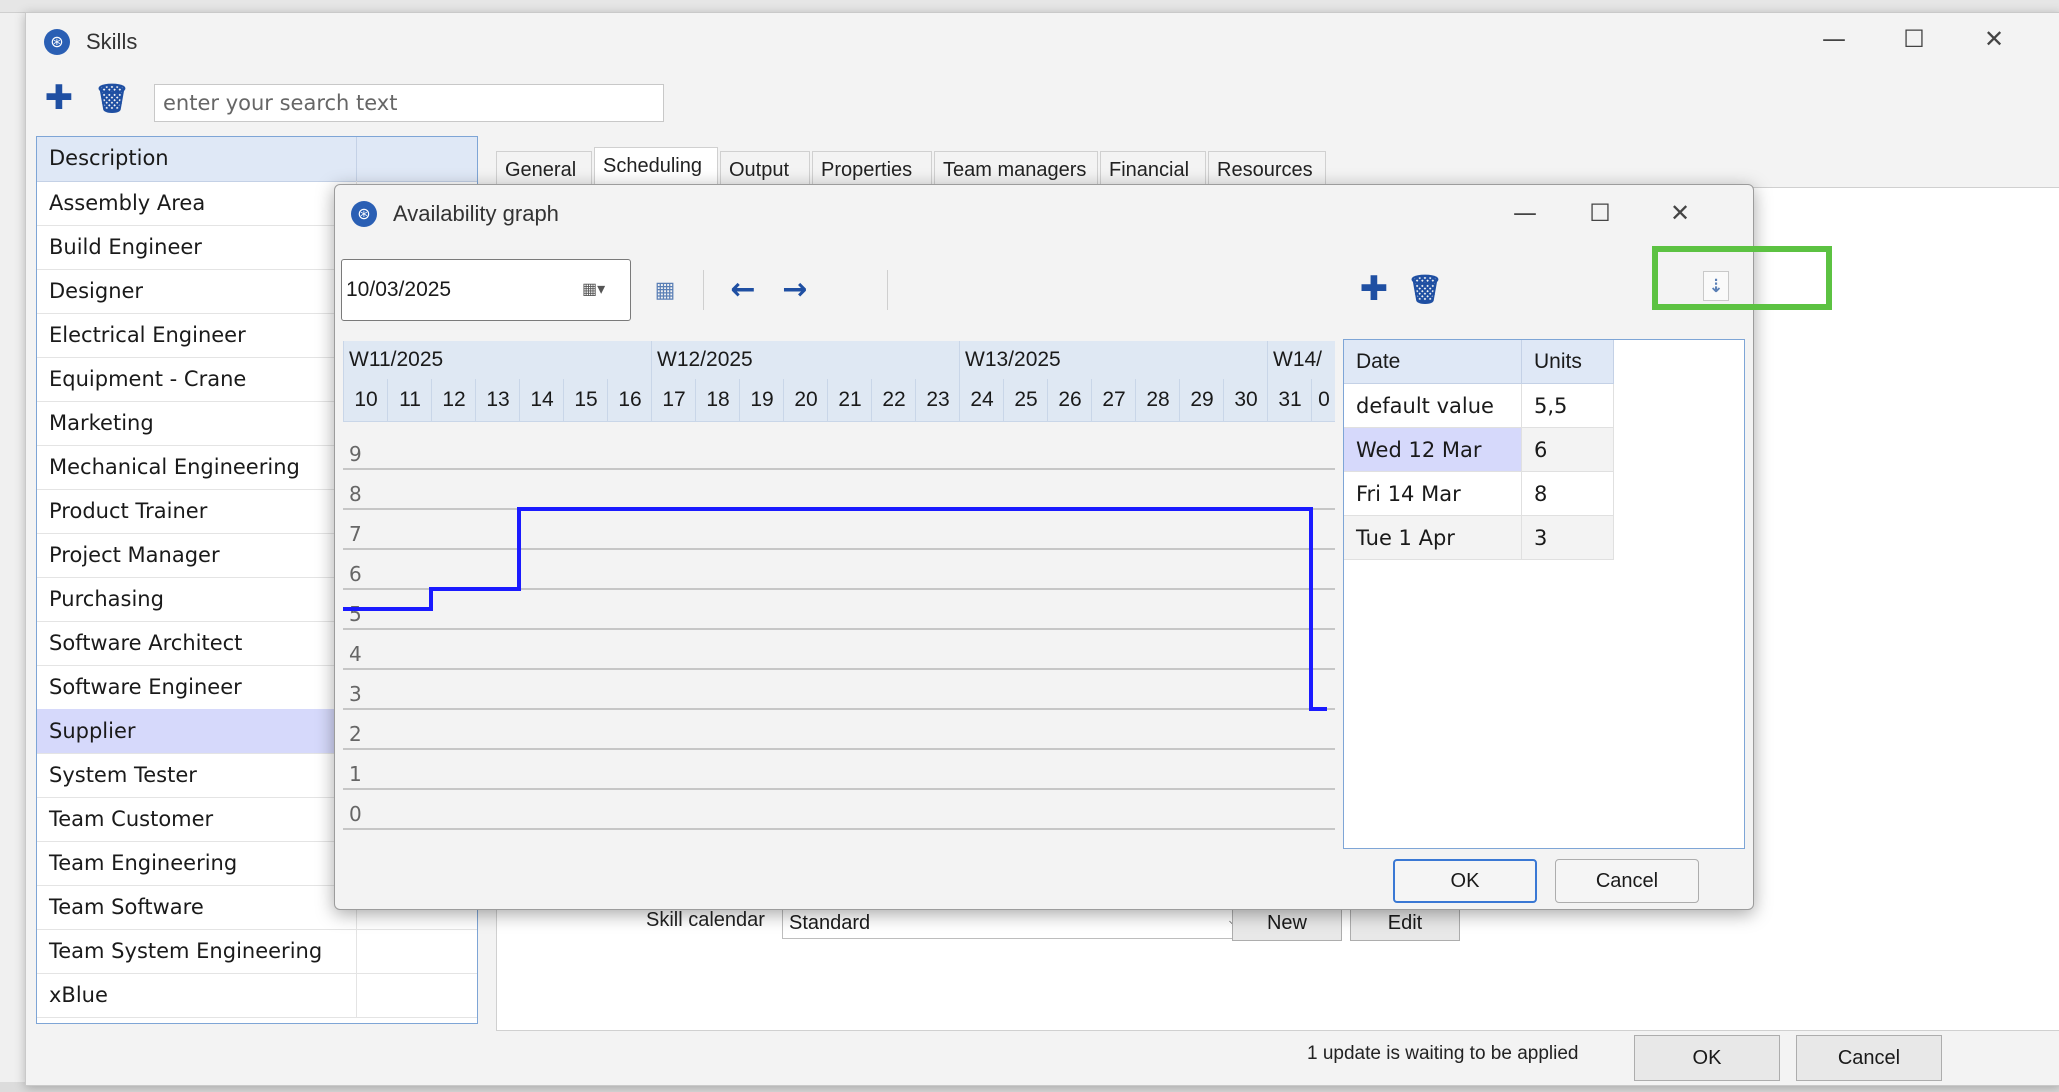 The image size is (2059, 1092). I want to click on skill-calendar-value: Standard, so click(830, 923).